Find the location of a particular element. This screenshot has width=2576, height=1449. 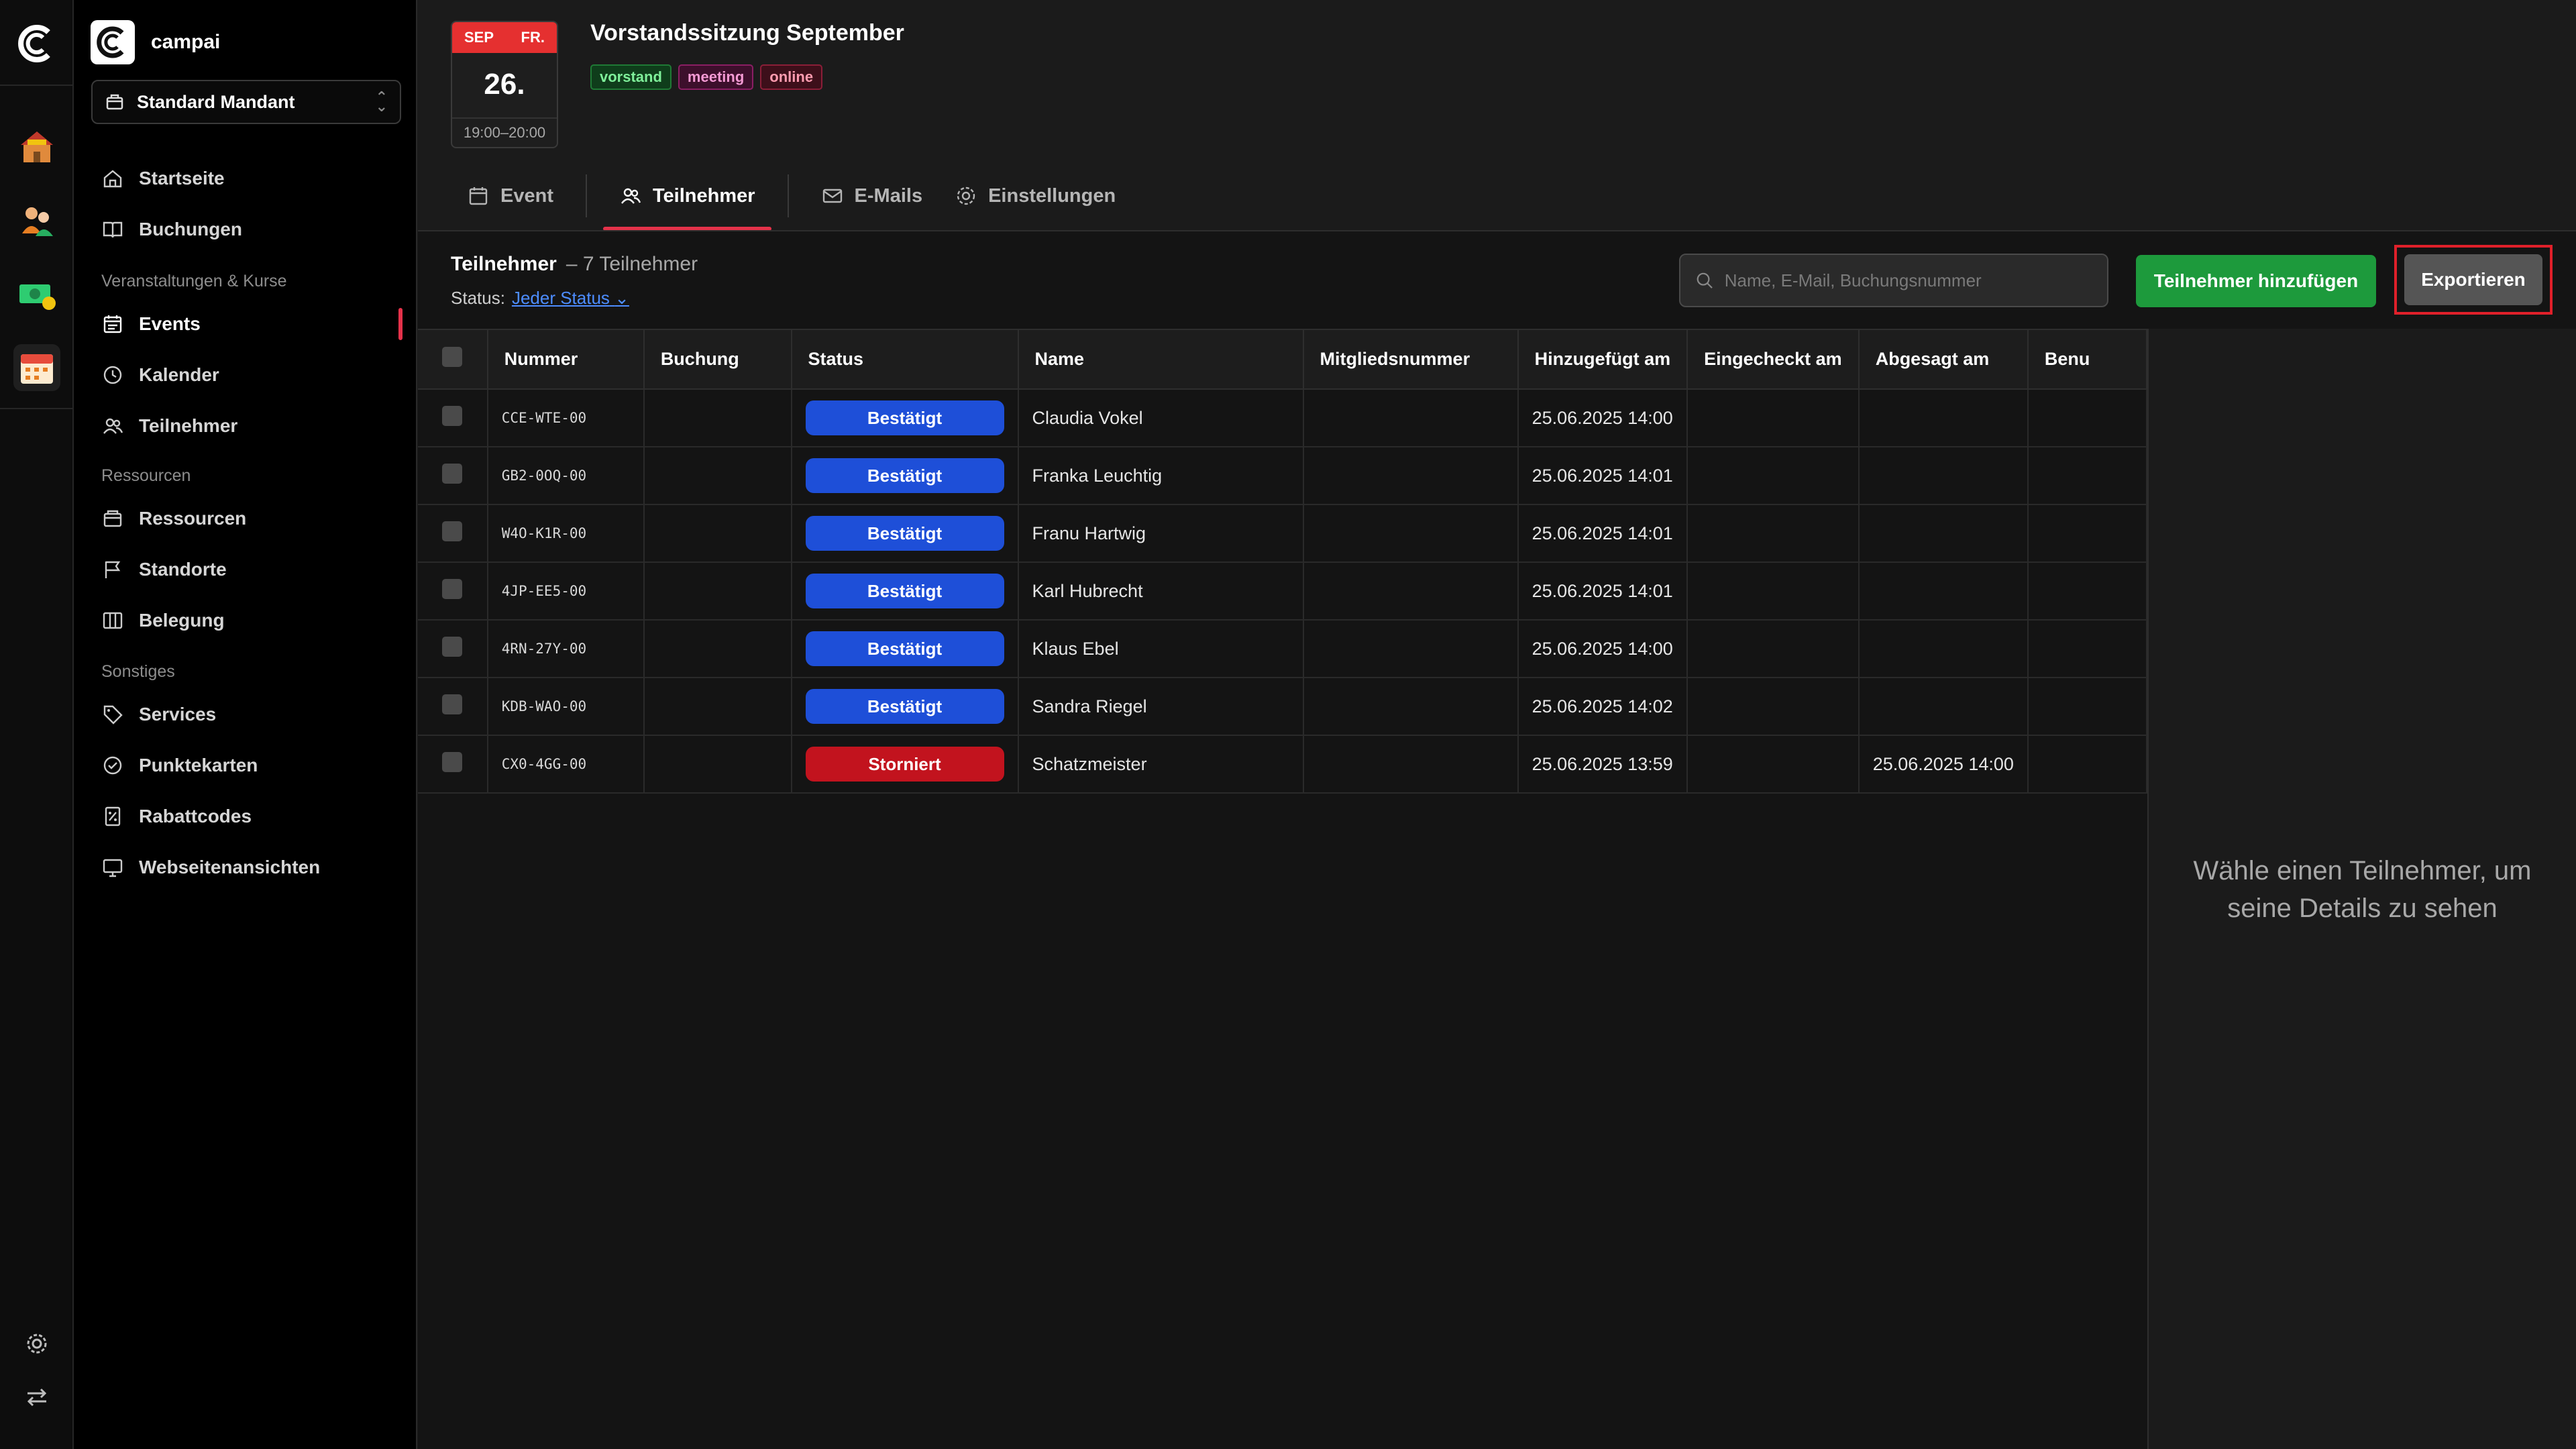

nav-item-events: Events is located at coordinates (248, 324).